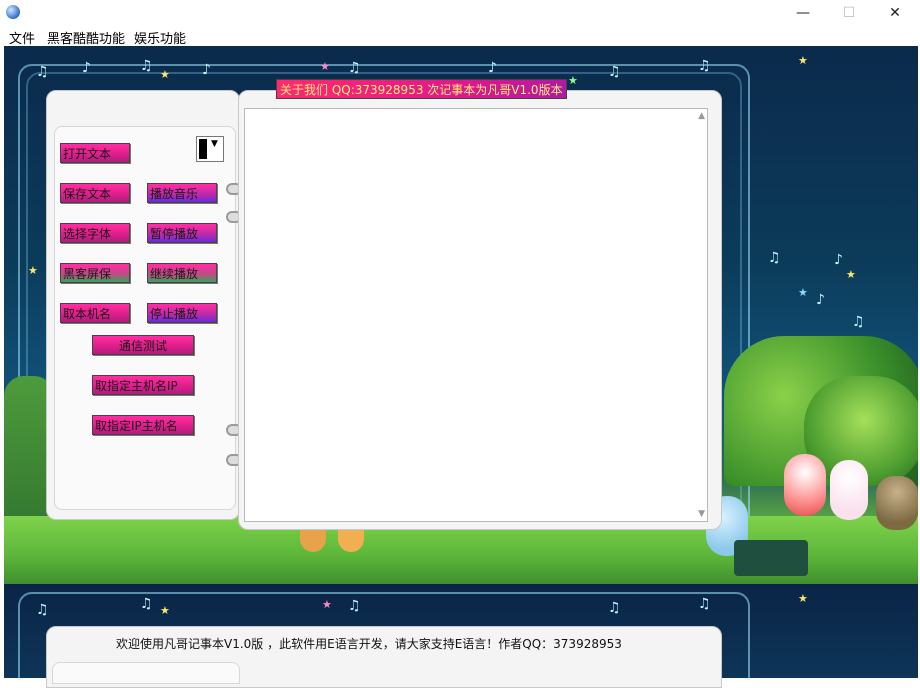  What do you see at coordinates (214, 144) in the screenshot?
I see `chevron-down-icon: ▼` at bounding box center [214, 144].